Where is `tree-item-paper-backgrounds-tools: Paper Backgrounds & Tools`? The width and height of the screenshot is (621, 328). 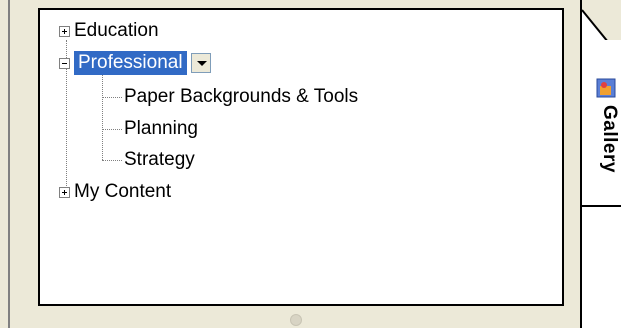 tree-item-paper-backgrounds-tools: Paper Backgrounds & Tools is located at coordinates (241, 97).